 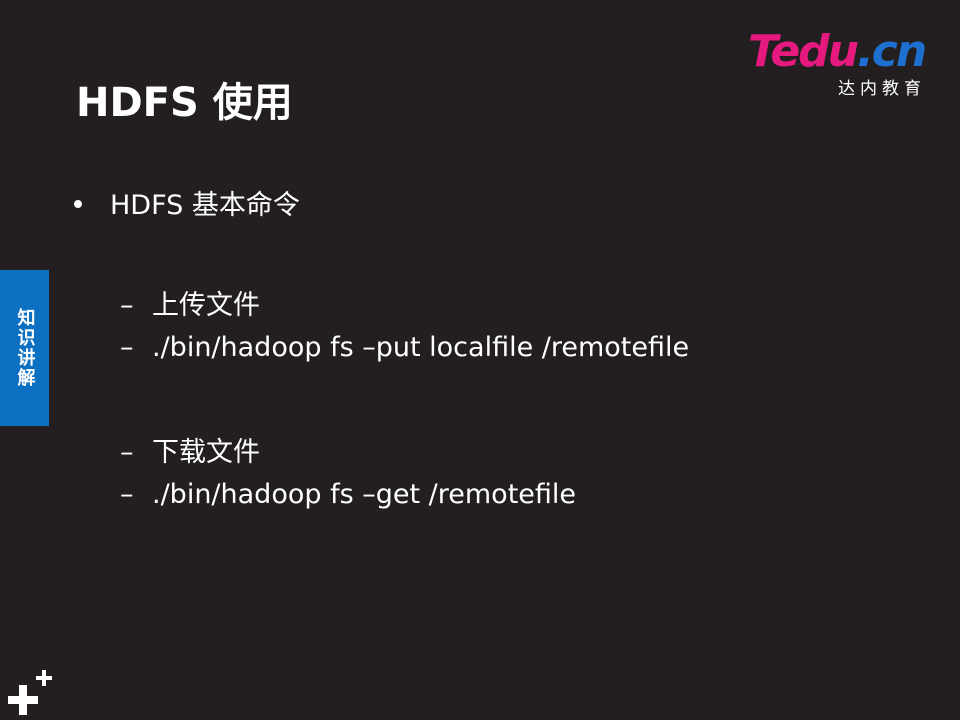 I want to click on main-bullet: HDFS 基本命令, so click(x=187, y=202).